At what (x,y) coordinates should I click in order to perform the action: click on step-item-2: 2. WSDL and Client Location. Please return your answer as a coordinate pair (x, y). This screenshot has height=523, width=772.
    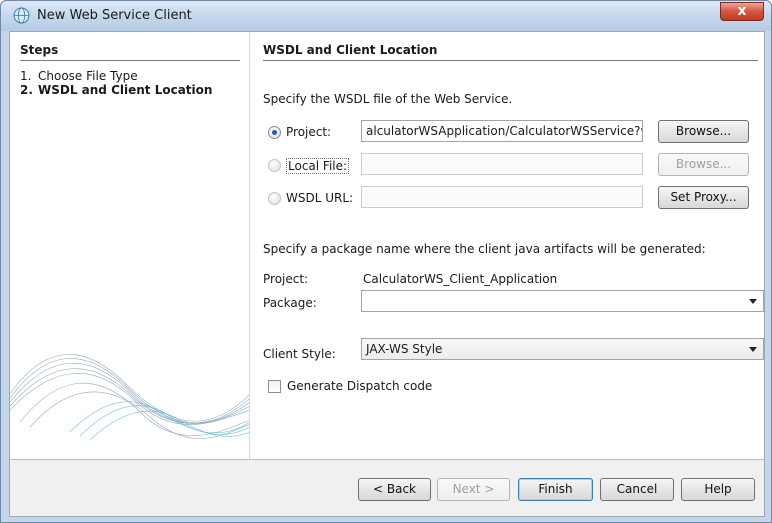
    Looking at the image, I should click on (116, 90).